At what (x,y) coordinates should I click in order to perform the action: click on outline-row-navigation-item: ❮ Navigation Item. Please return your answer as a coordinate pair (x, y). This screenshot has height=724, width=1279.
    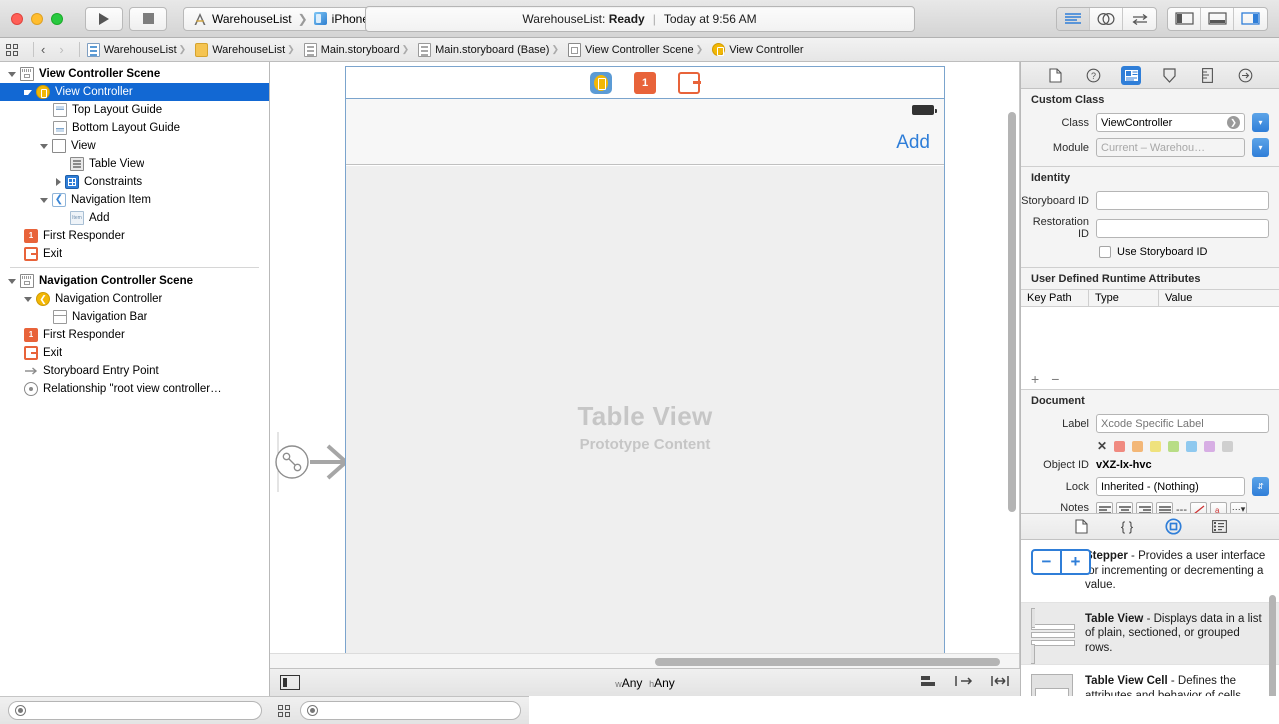
    Looking at the image, I should click on (134, 200).